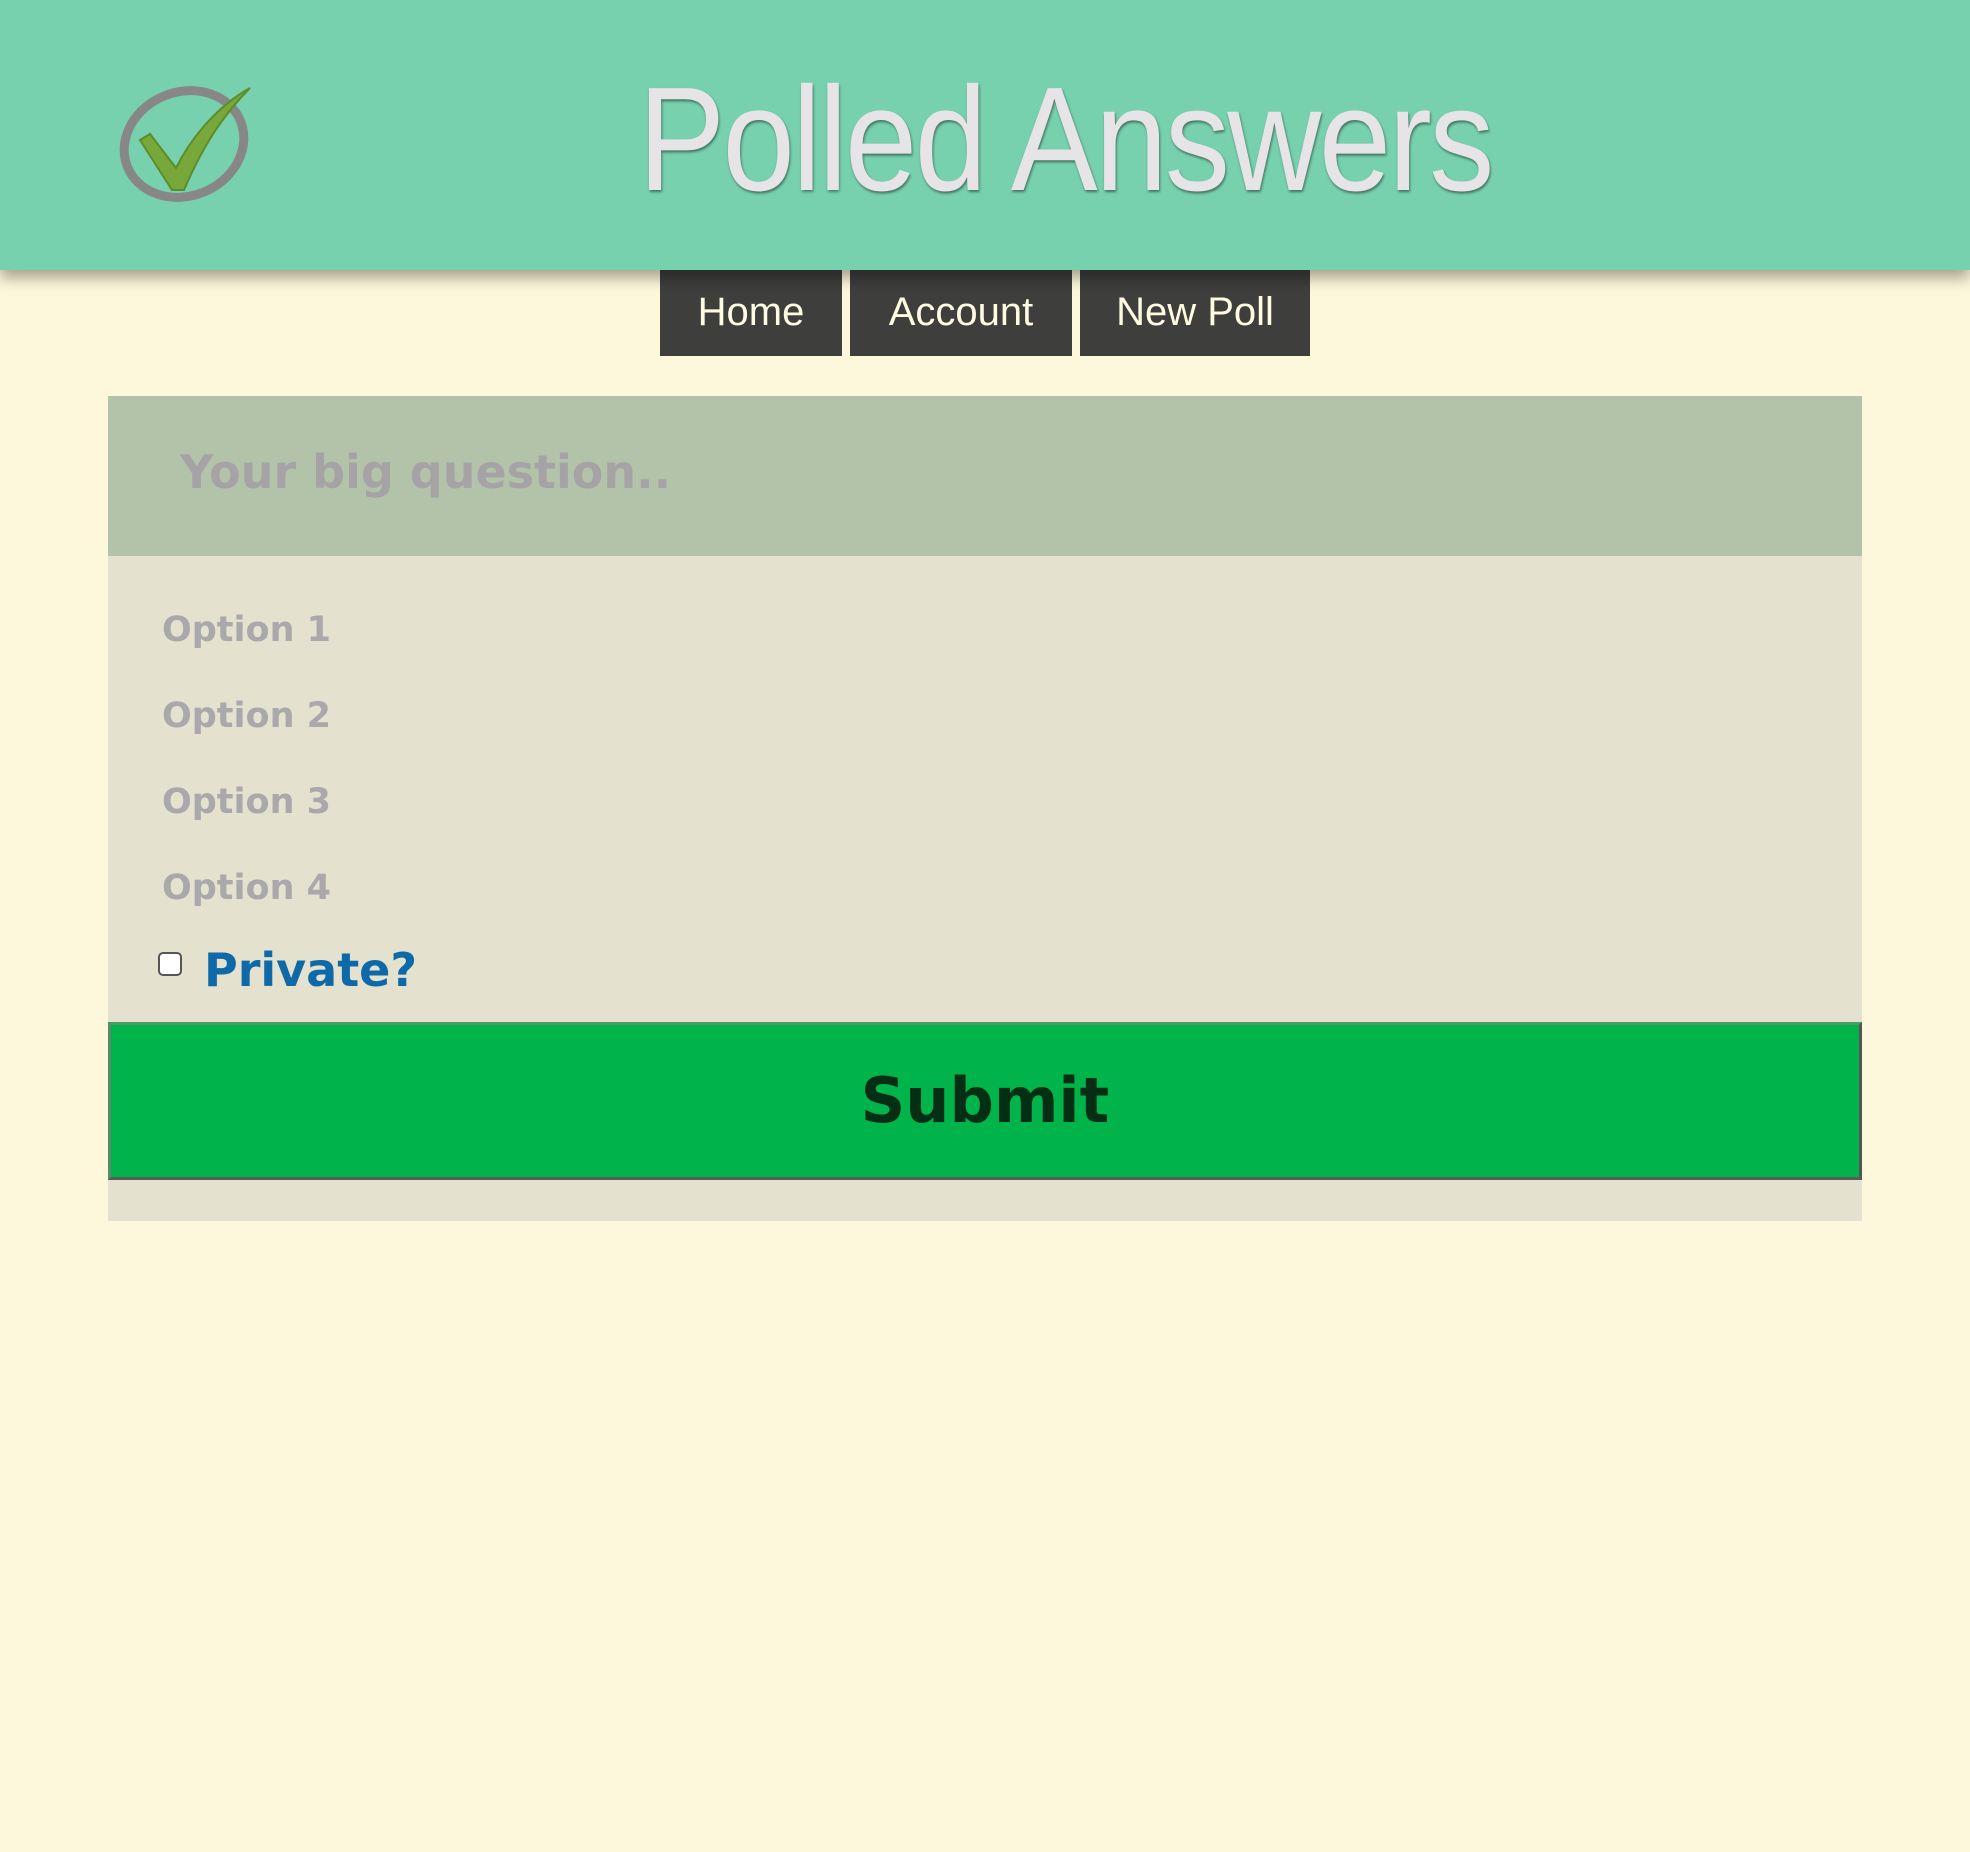 The image size is (1970, 1852). Describe the element at coordinates (962, 630) in the screenshot. I see `option-1-input` at that location.